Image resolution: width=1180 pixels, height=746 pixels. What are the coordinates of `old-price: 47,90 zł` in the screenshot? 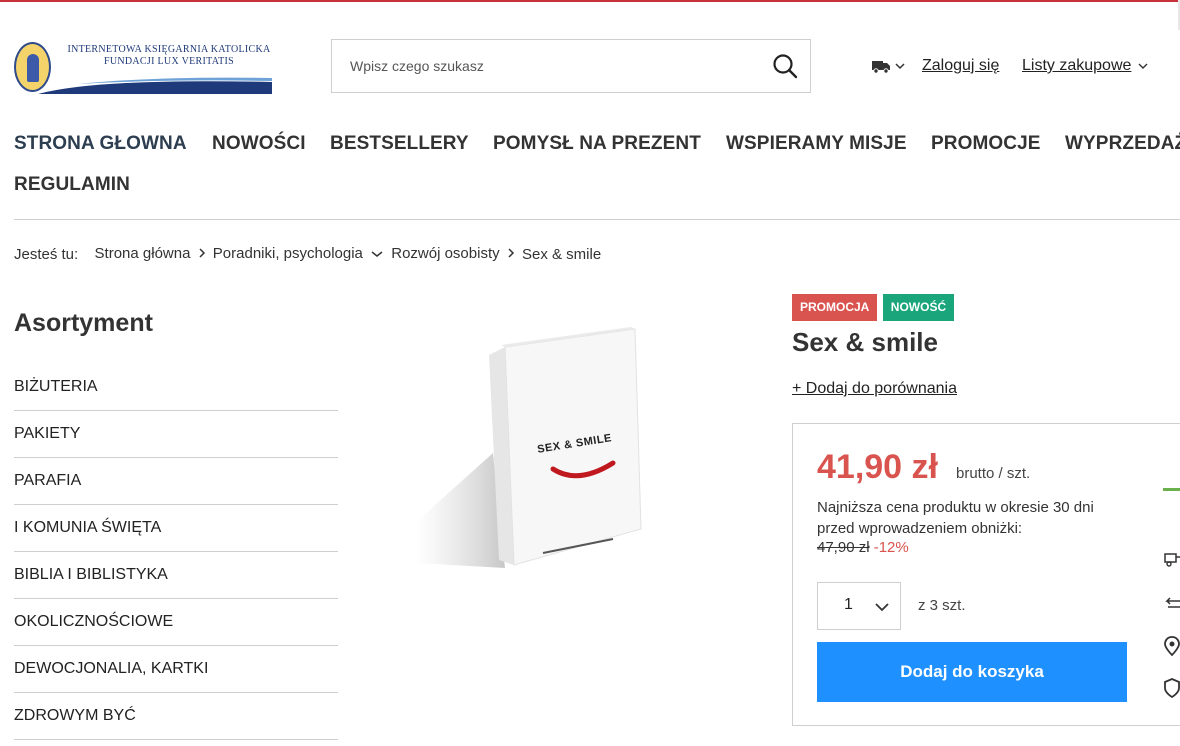 It's located at (843, 547).